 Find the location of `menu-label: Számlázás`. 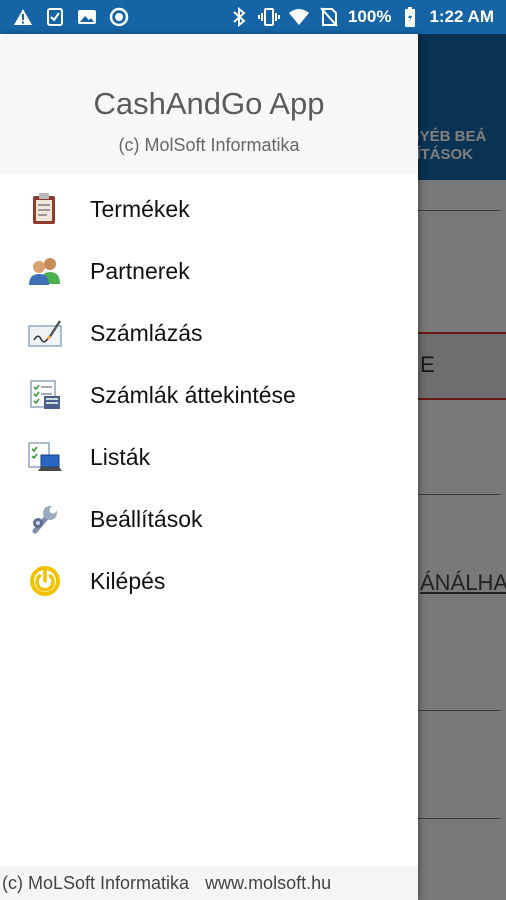

menu-label: Számlázás is located at coordinates (146, 332).